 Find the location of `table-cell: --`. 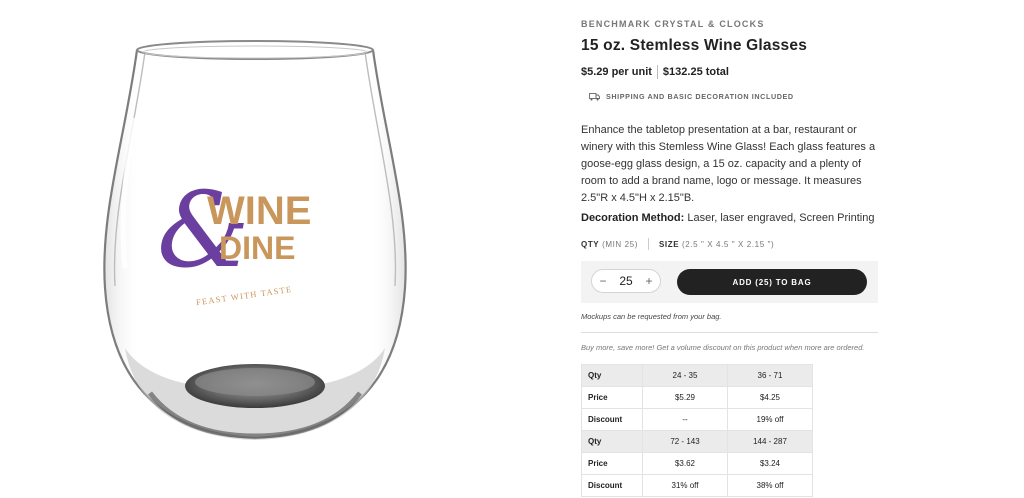

table-cell: -- is located at coordinates (685, 419).